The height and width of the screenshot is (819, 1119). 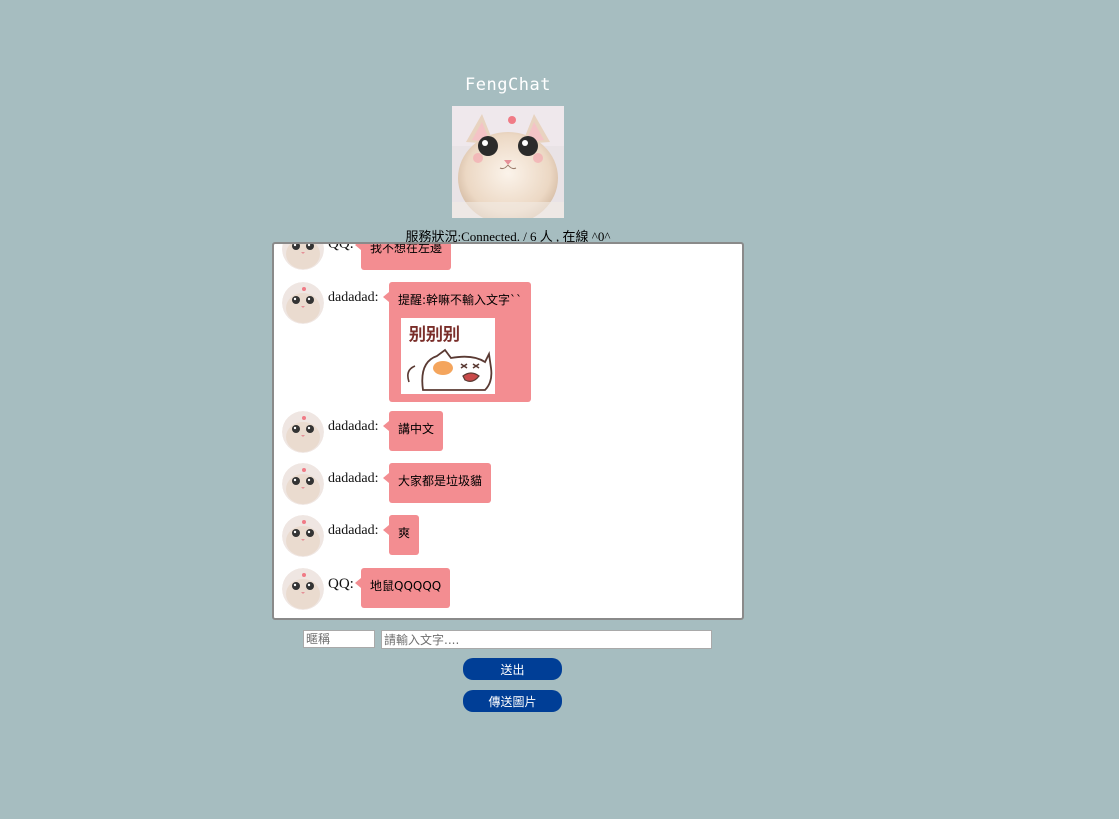 I want to click on message-text: 提醒:幹嘛不輸入文字``, so click(x=460, y=300).